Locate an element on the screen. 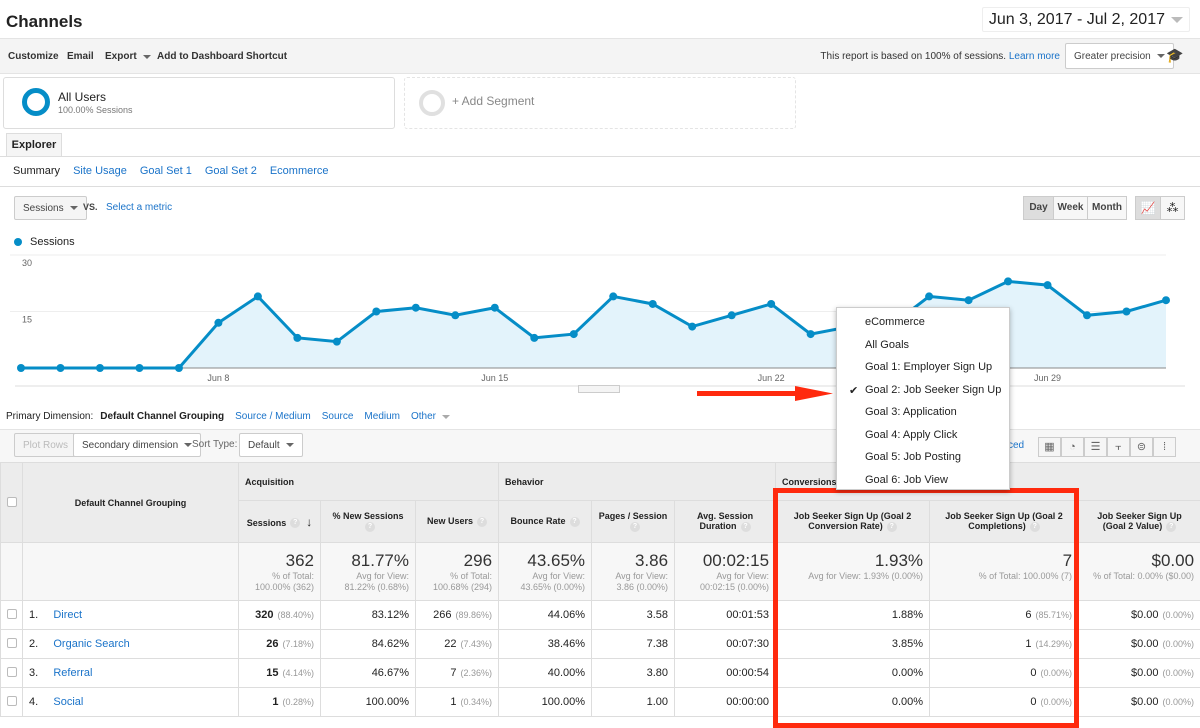  column-header: Pages / Session? is located at coordinates (633, 522).